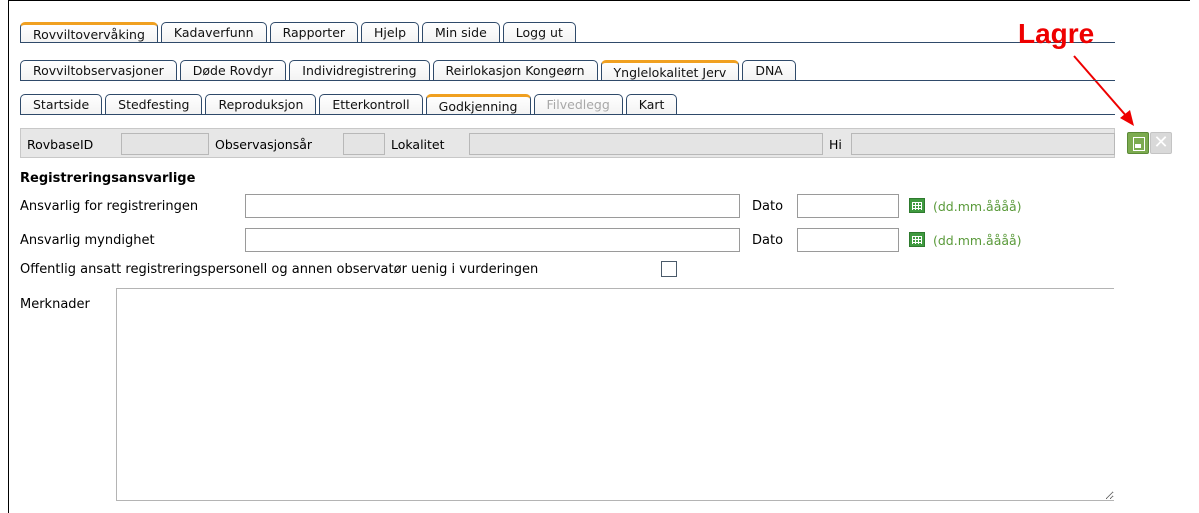 The image size is (1199, 513). I want to click on tabs-main-underline, so click(567, 42).